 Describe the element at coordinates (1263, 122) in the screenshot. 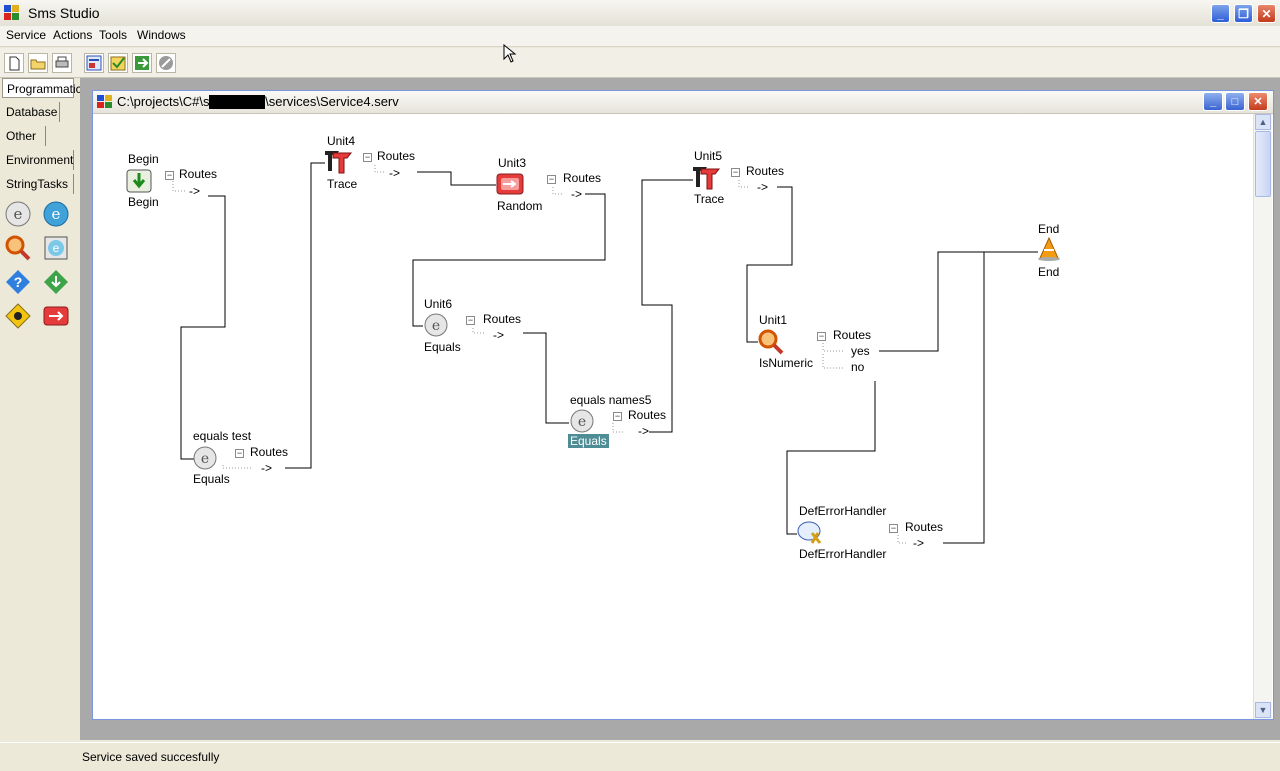

I see `scroll-up-arrow-icon: ▲` at that location.